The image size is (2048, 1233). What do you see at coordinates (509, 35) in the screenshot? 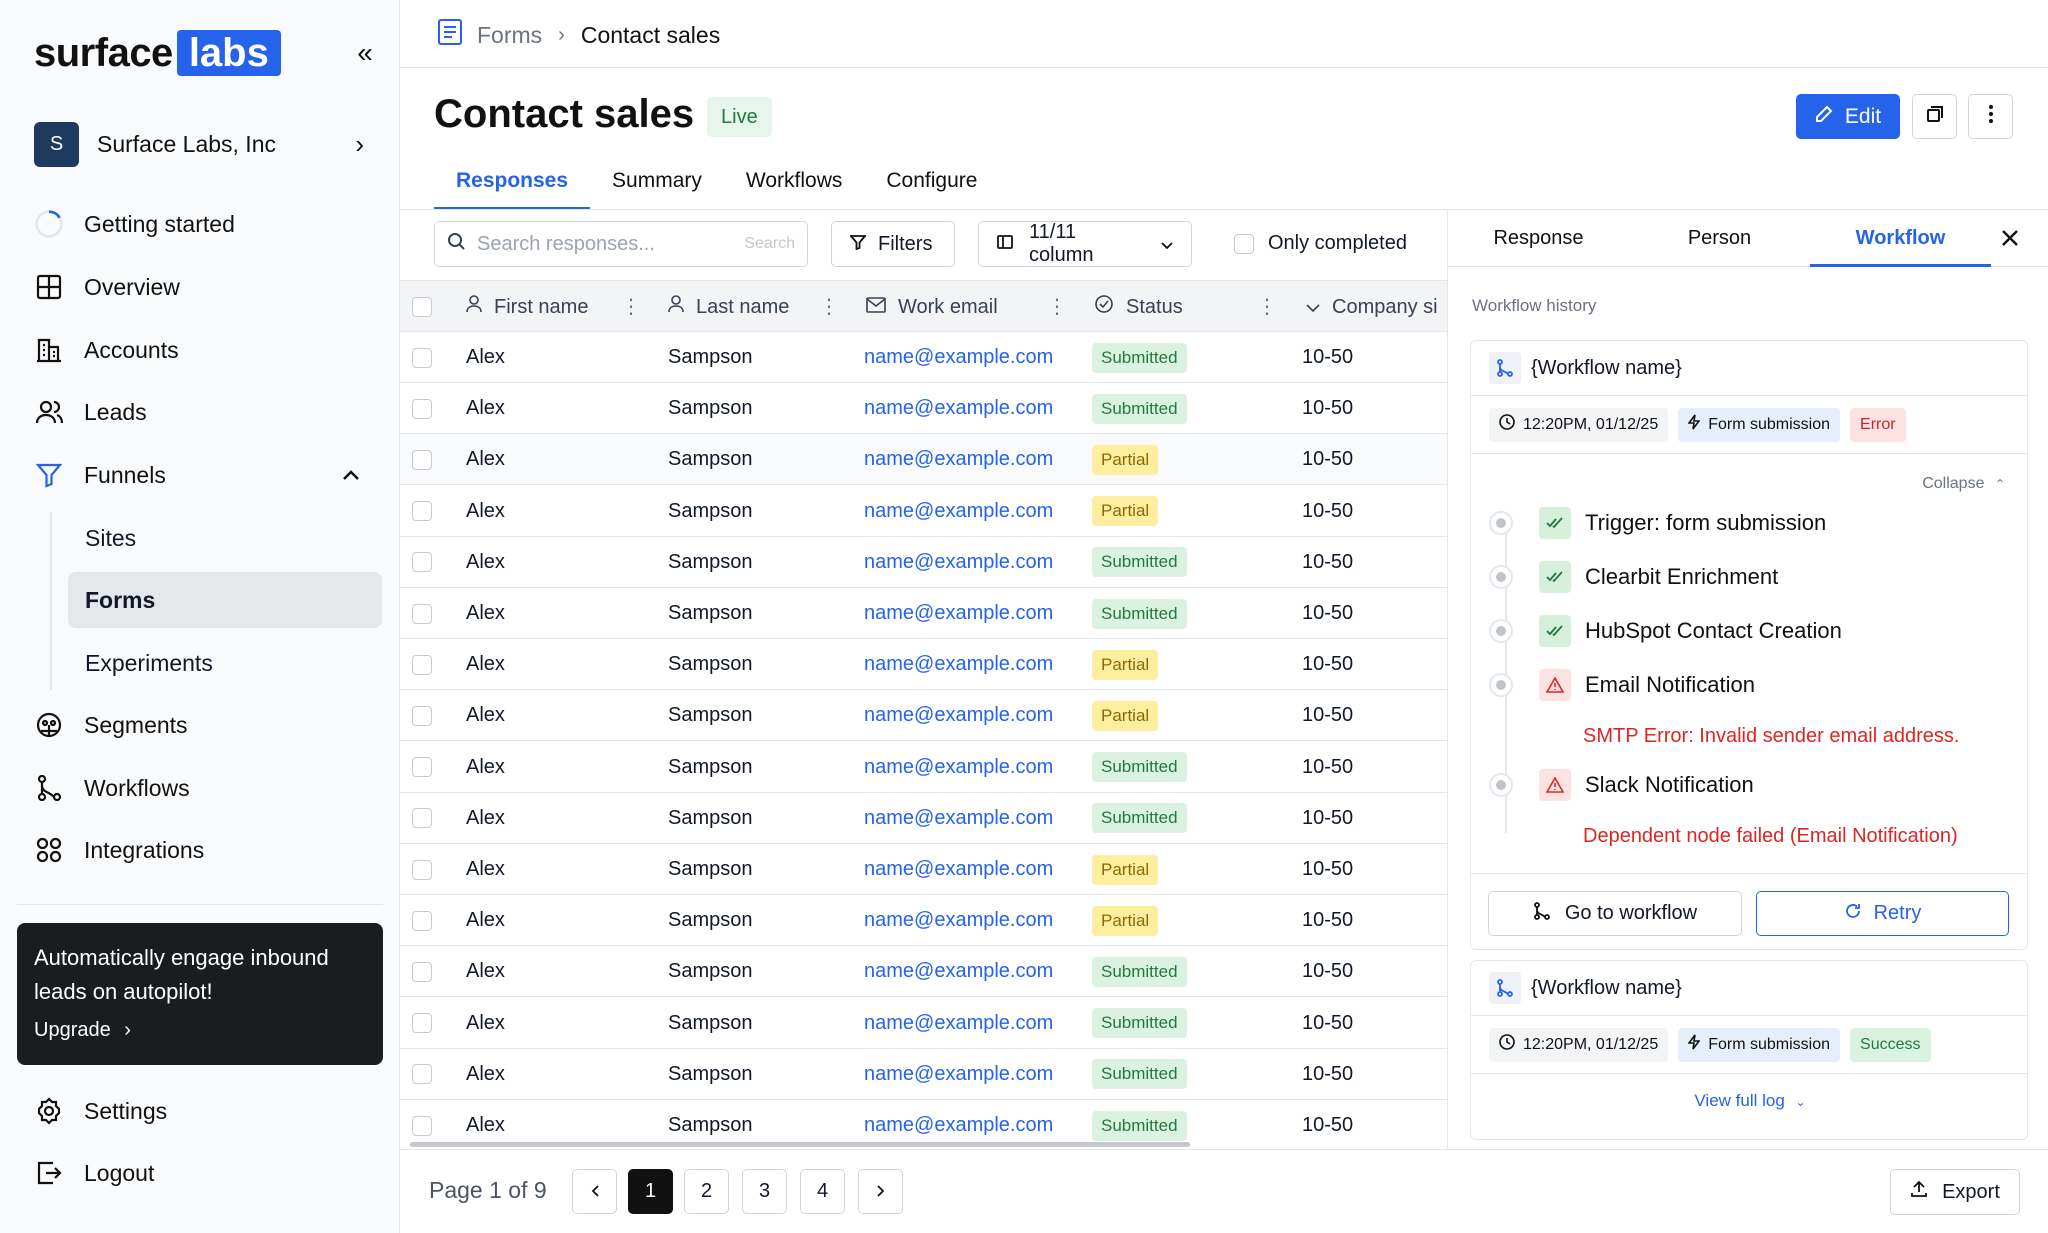
I see `breadcrumb-parent: Forms` at bounding box center [509, 35].